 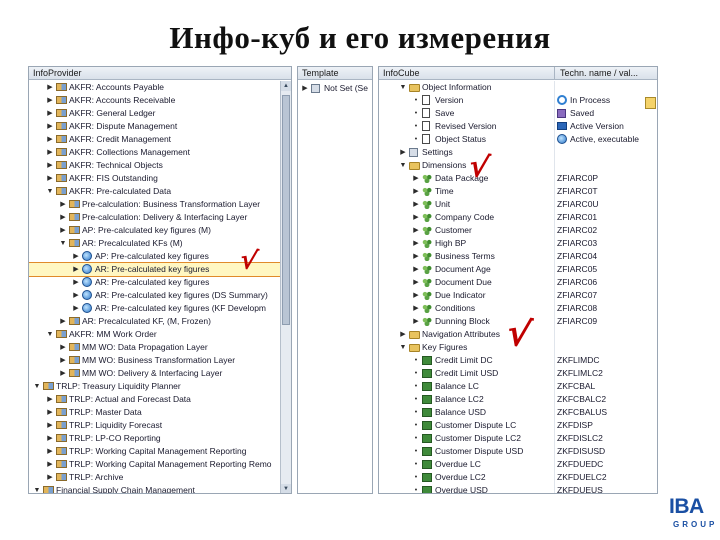 I want to click on infoprovider-item: ▼ AKFR: Pre-calculated Data, so click(x=155, y=191).